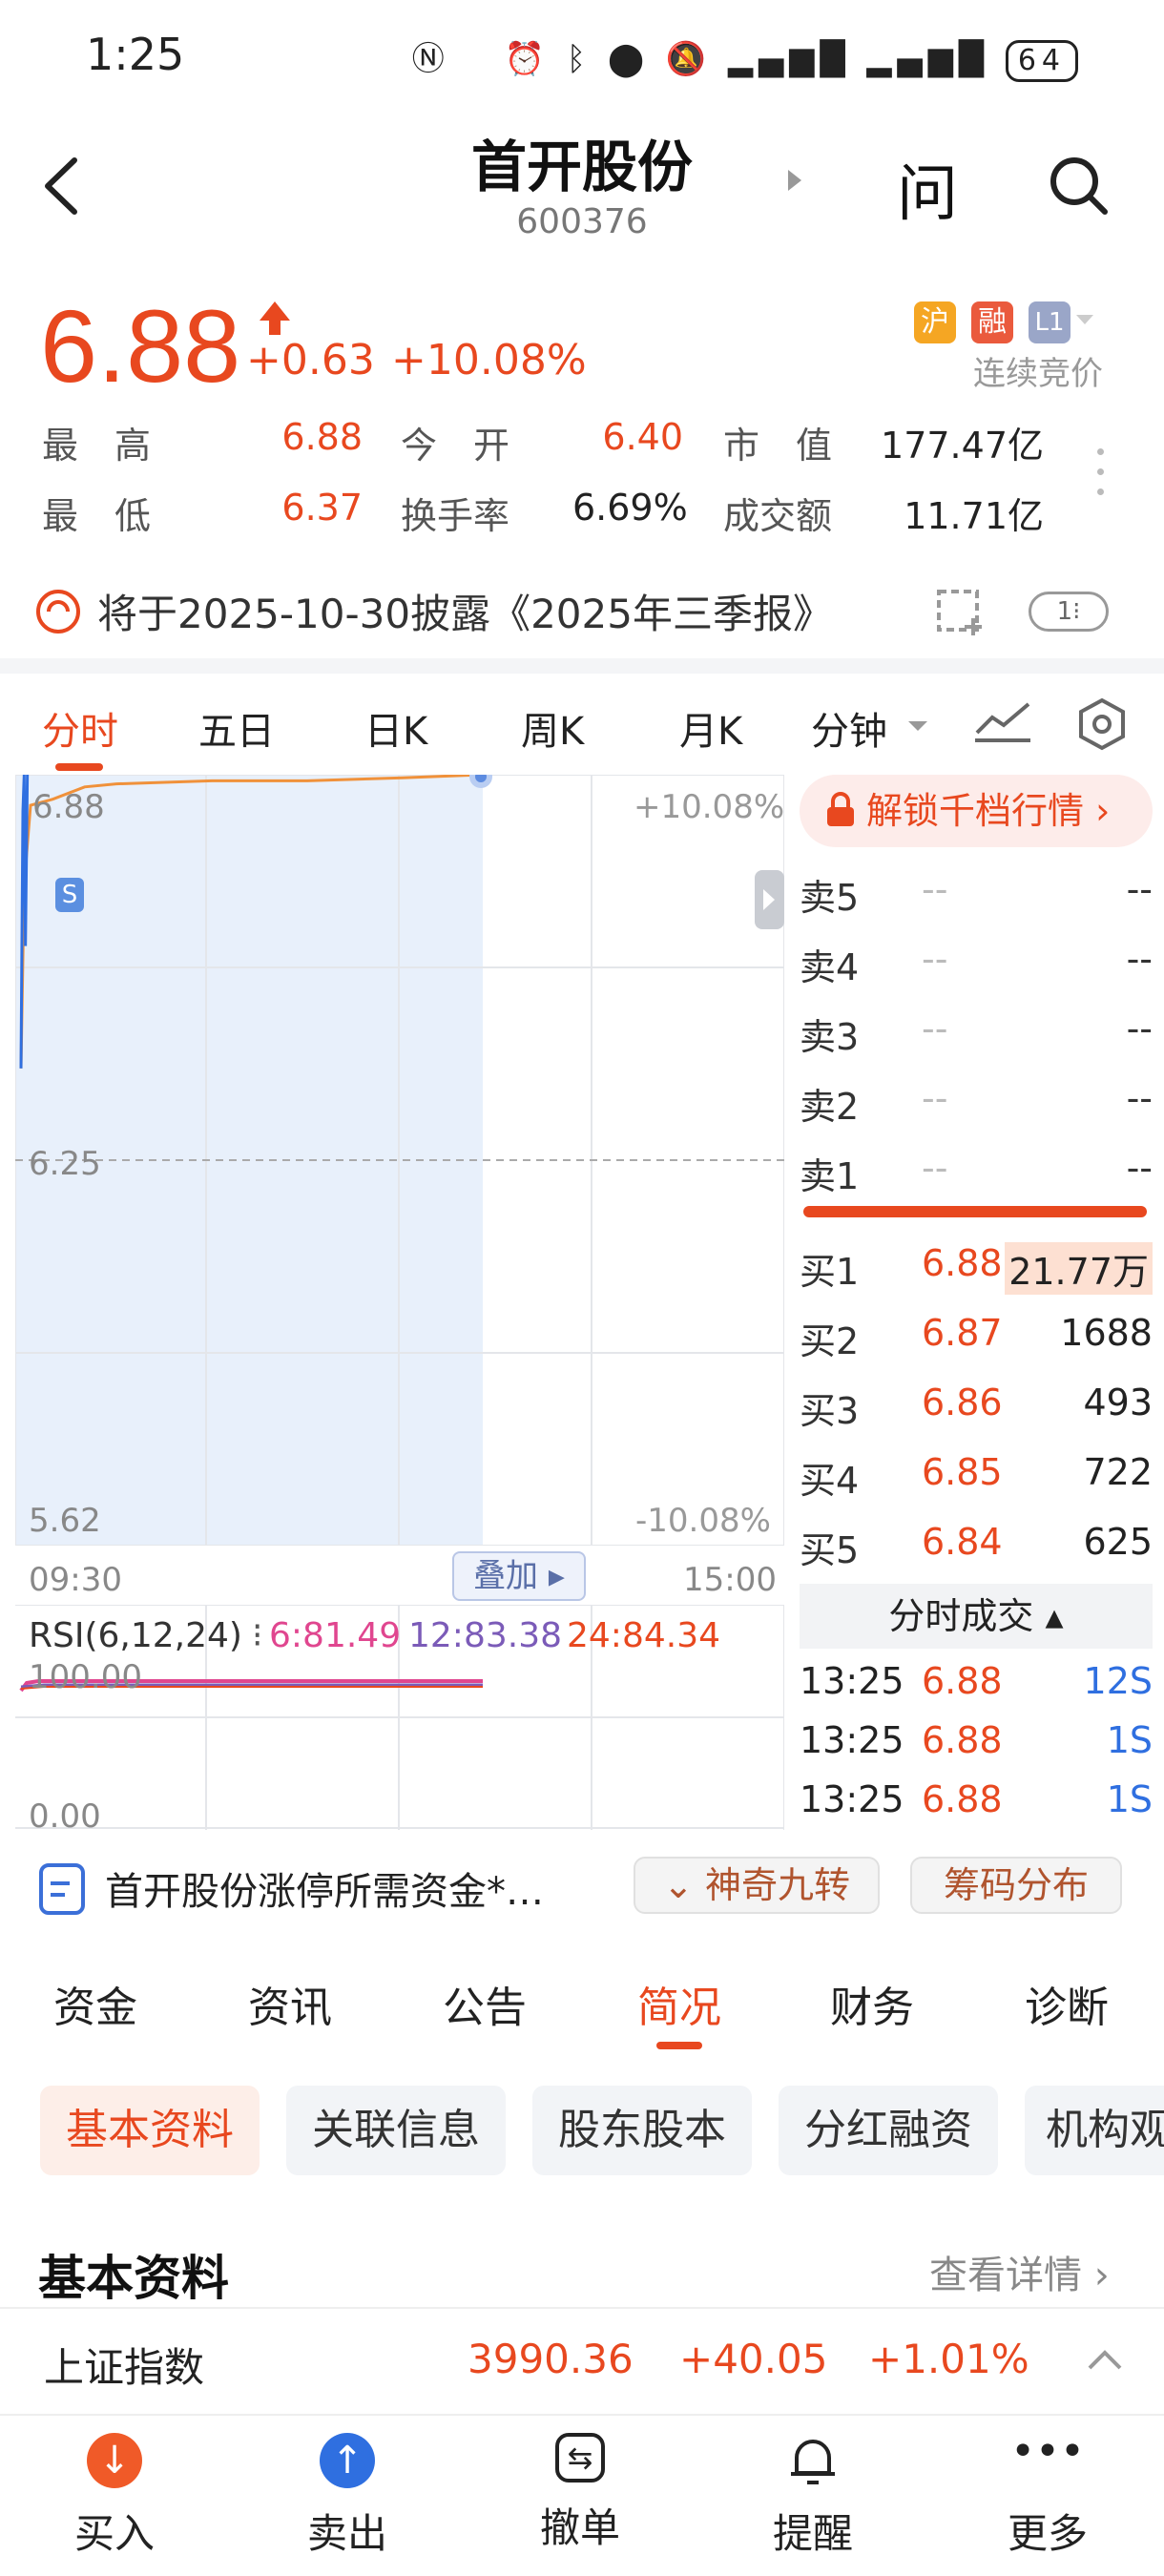 The height and width of the screenshot is (2576, 1164). What do you see at coordinates (977, 890) in the screenshot?
I see `ask-row-1: 卖5 -- --` at bounding box center [977, 890].